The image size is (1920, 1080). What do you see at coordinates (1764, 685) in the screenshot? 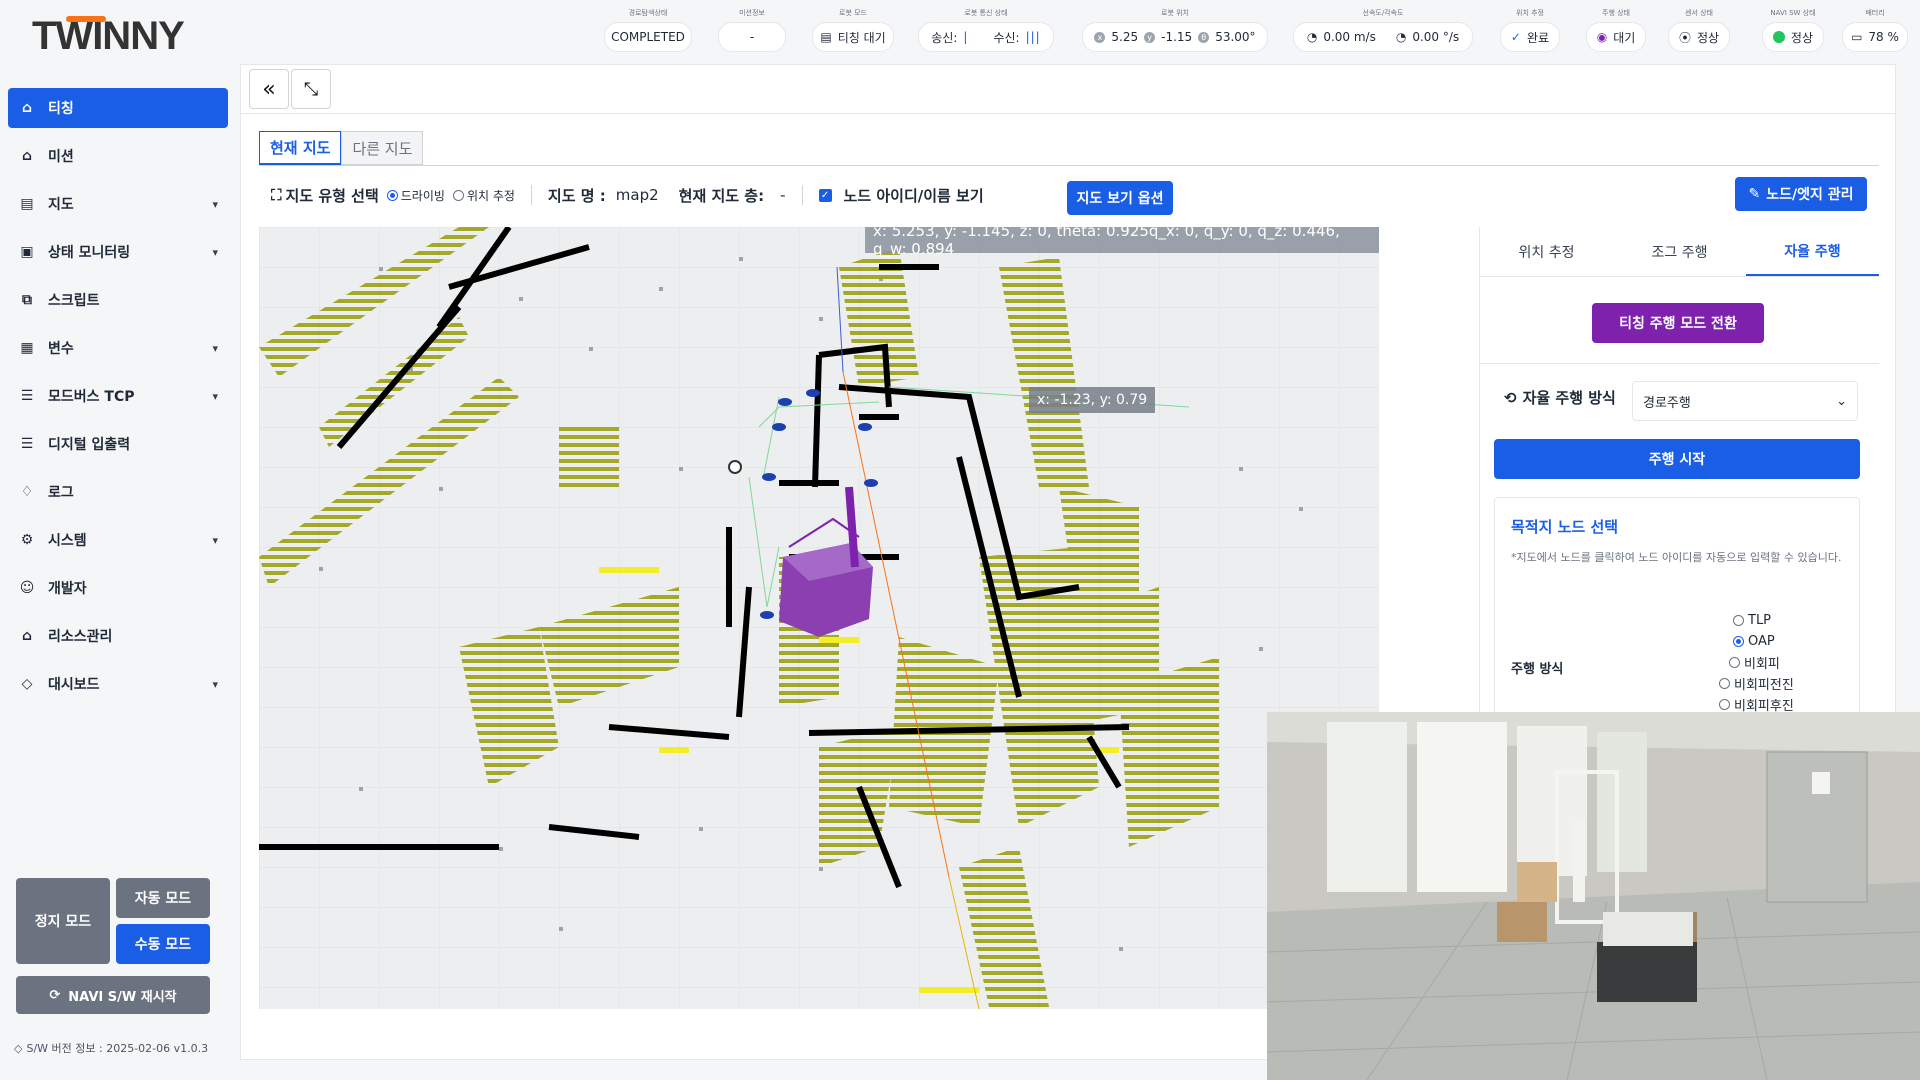
I see `radio-label: 비회피전진` at bounding box center [1764, 685].